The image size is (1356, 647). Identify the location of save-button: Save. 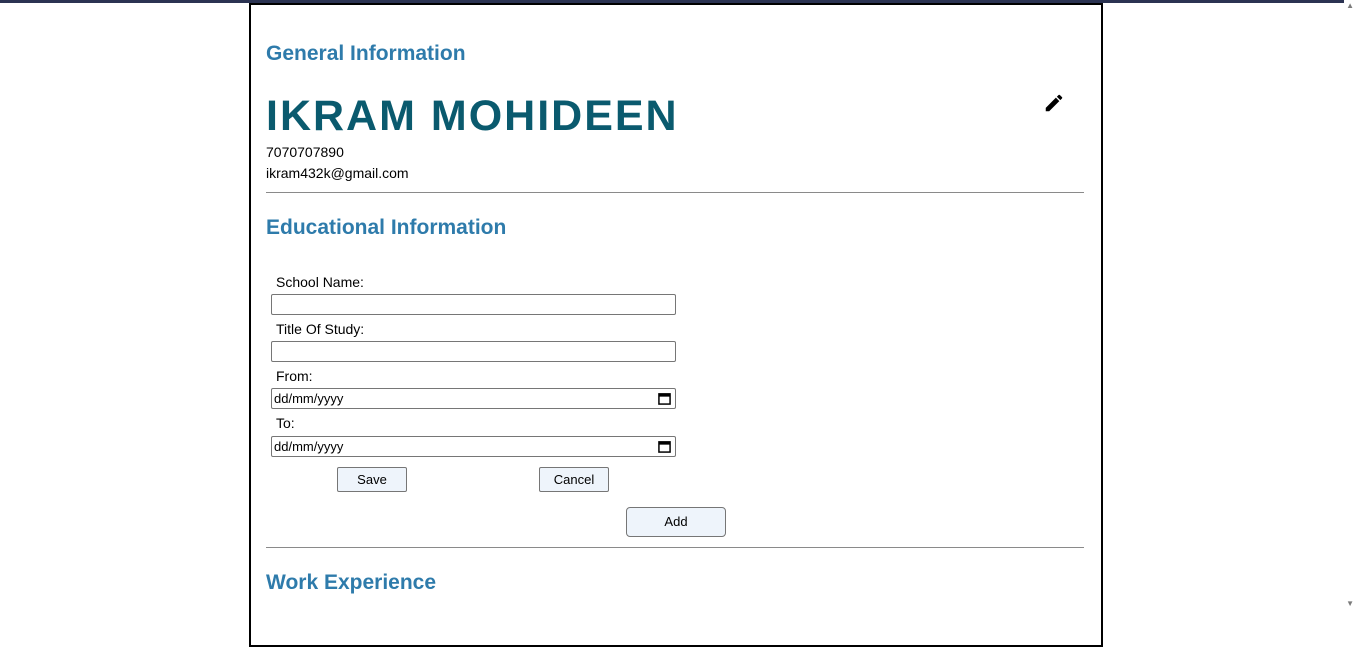
(372, 479).